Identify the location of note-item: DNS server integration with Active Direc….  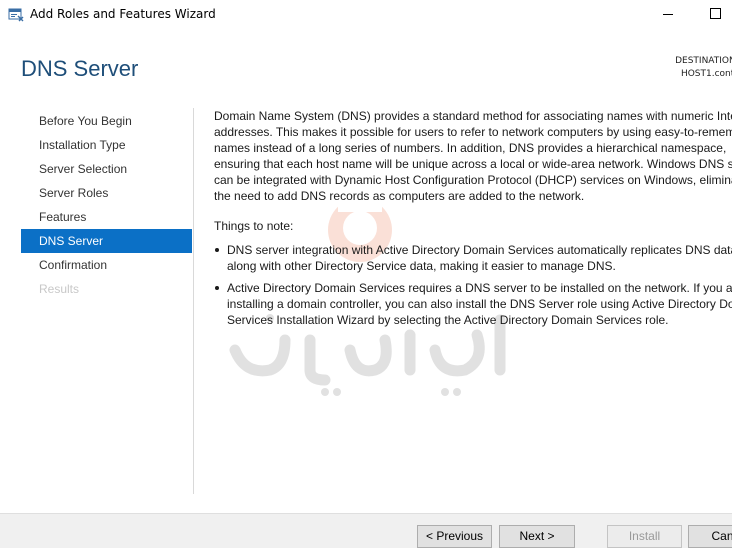
(473, 258).